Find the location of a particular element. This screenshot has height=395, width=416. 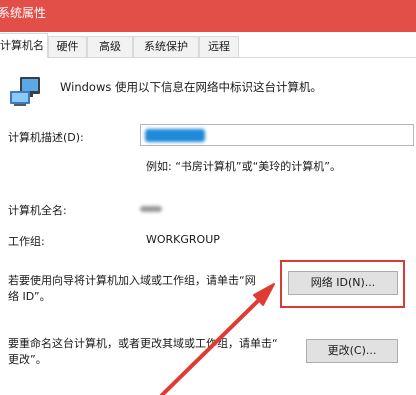

tab-remote: 远程 is located at coordinates (219, 46).